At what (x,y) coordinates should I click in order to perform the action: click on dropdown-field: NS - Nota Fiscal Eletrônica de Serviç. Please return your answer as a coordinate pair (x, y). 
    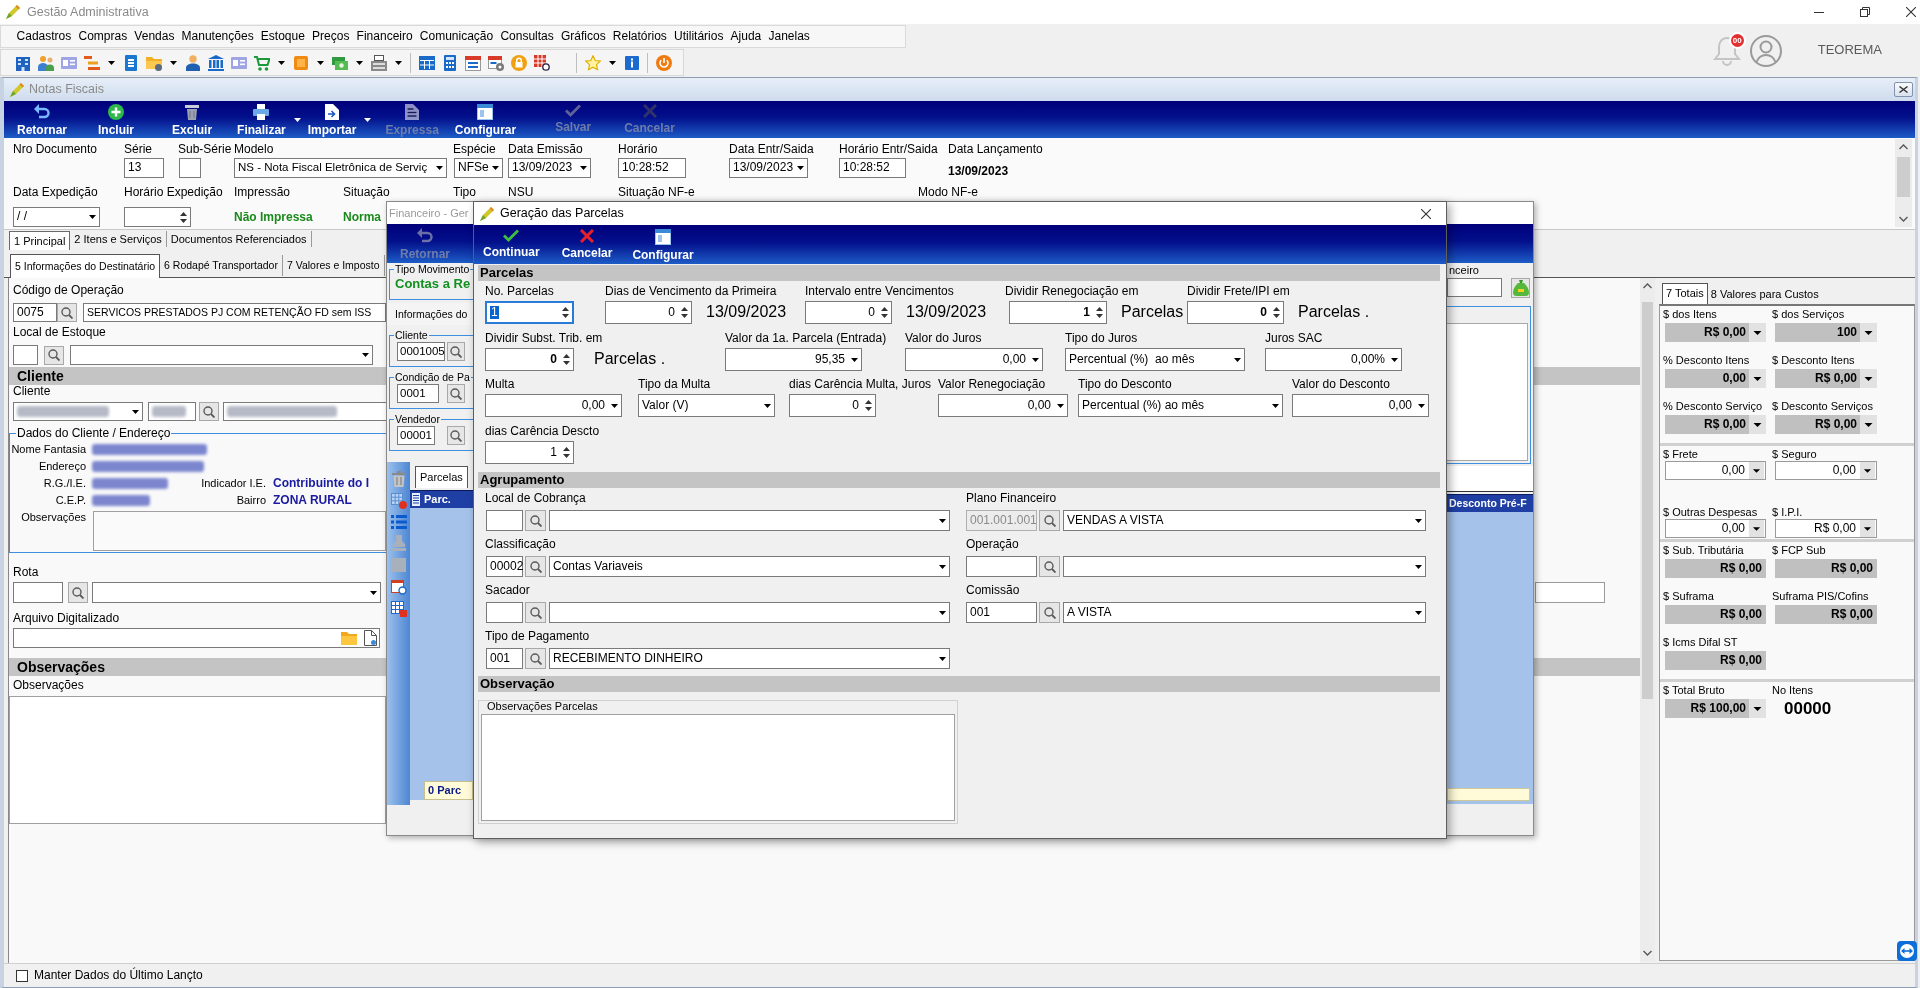
    Looking at the image, I should click on (340, 168).